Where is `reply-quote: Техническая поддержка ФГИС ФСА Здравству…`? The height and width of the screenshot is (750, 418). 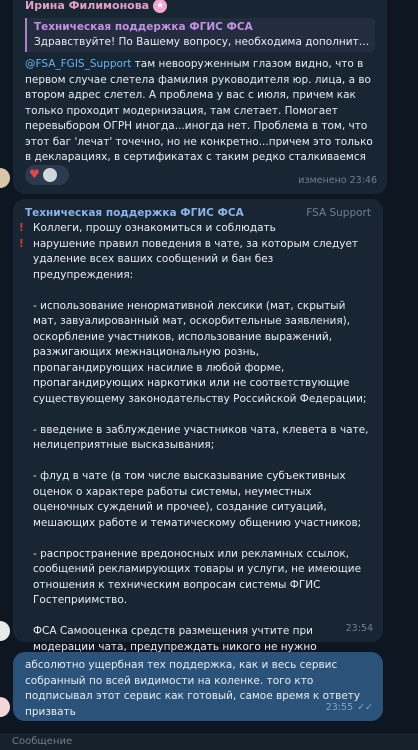
reply-quote: Техническая поддержка ФГИС ФСА Здравству… is located at coordinates (200, 35).